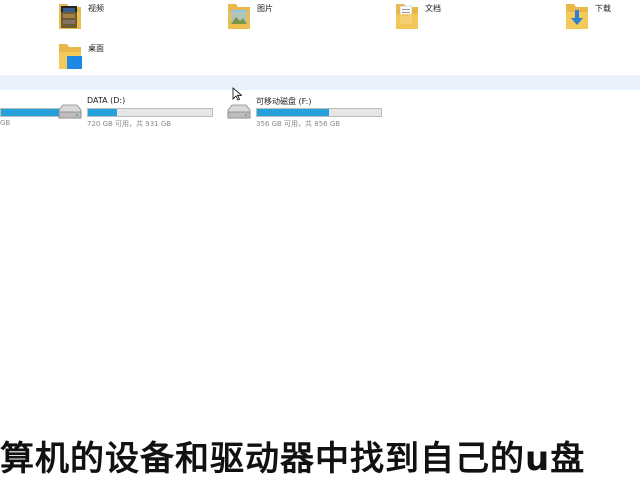  Describe the element at coordinates (293, 459) in the screenshot. I see `video-subtitle-caption: 算机的设备和驱动器中找到自己的u盘` at that location.